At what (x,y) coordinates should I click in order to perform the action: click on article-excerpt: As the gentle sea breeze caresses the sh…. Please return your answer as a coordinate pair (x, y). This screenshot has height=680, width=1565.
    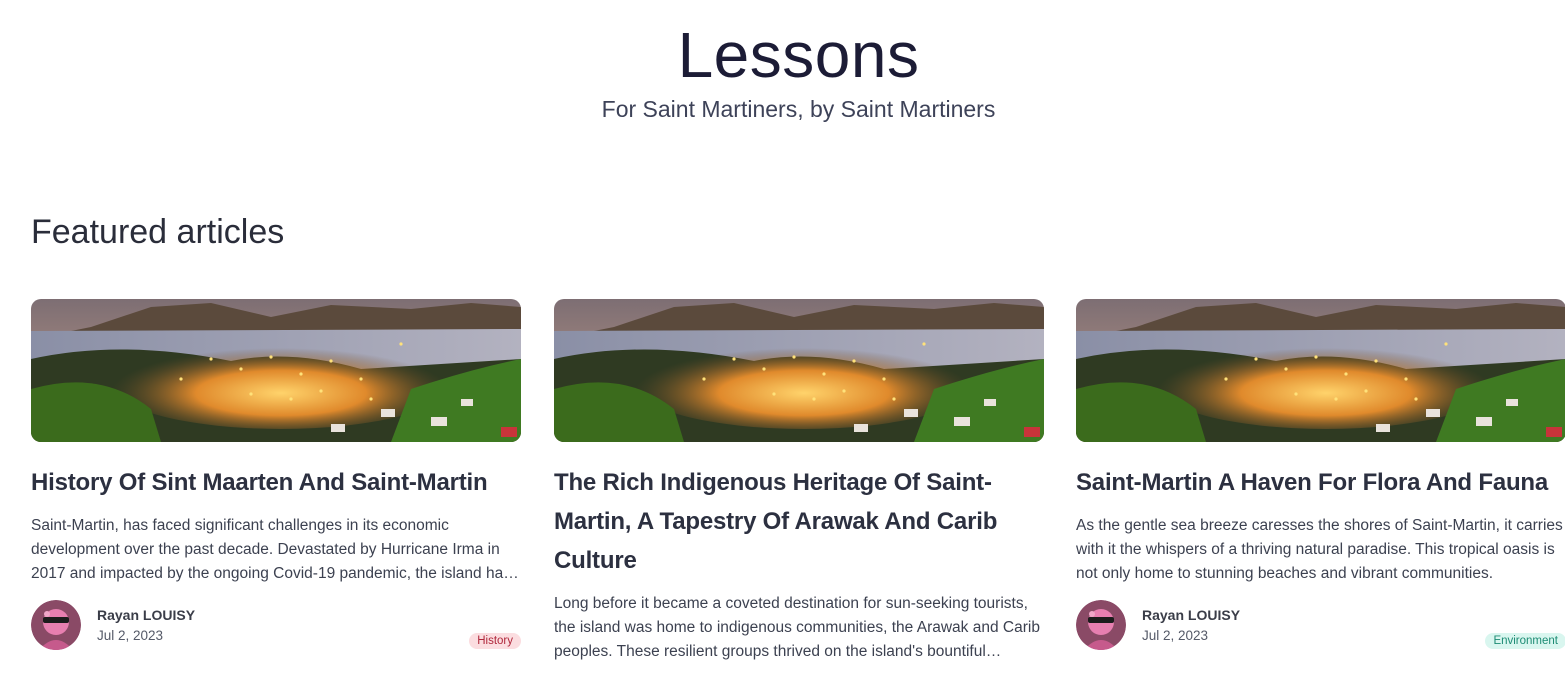
    Looking at the image, I should click on (1319, 549).